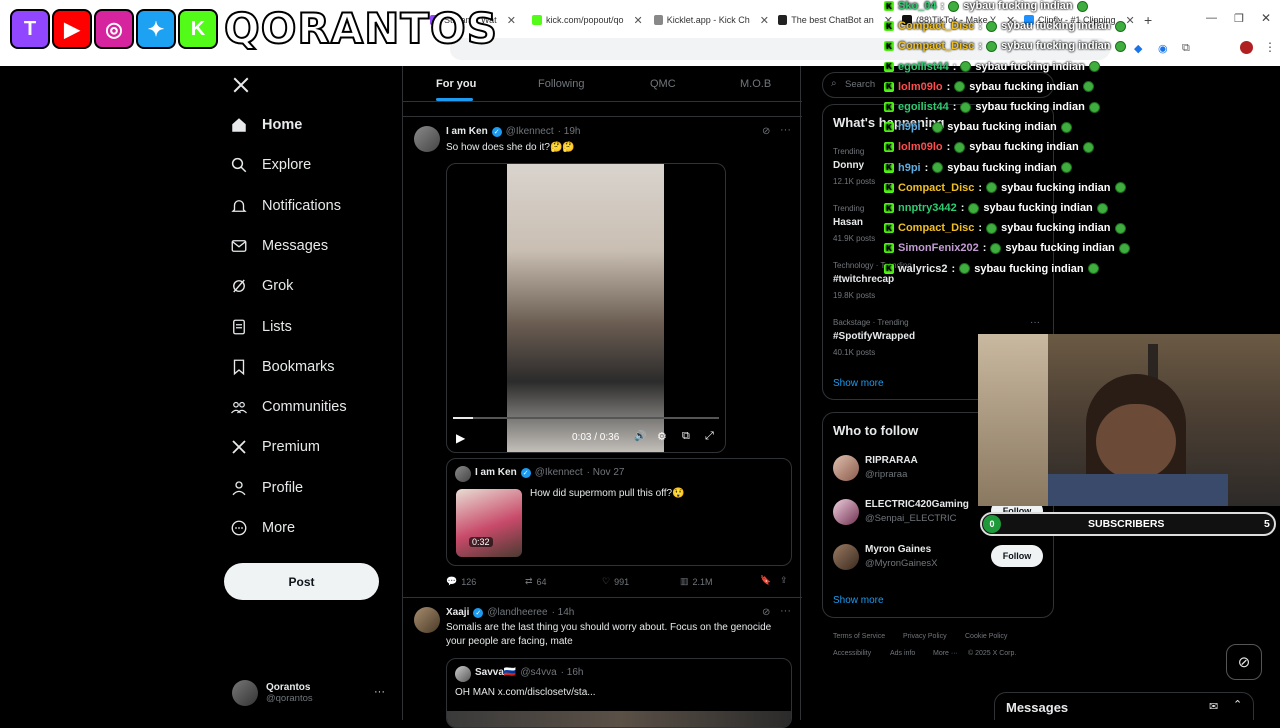 Image resolution: width=1280 pixels, height=728 pixels. Describe the element at coordinates (945, 653) in the screenshot. I see `footer-link: More ···` at that location.